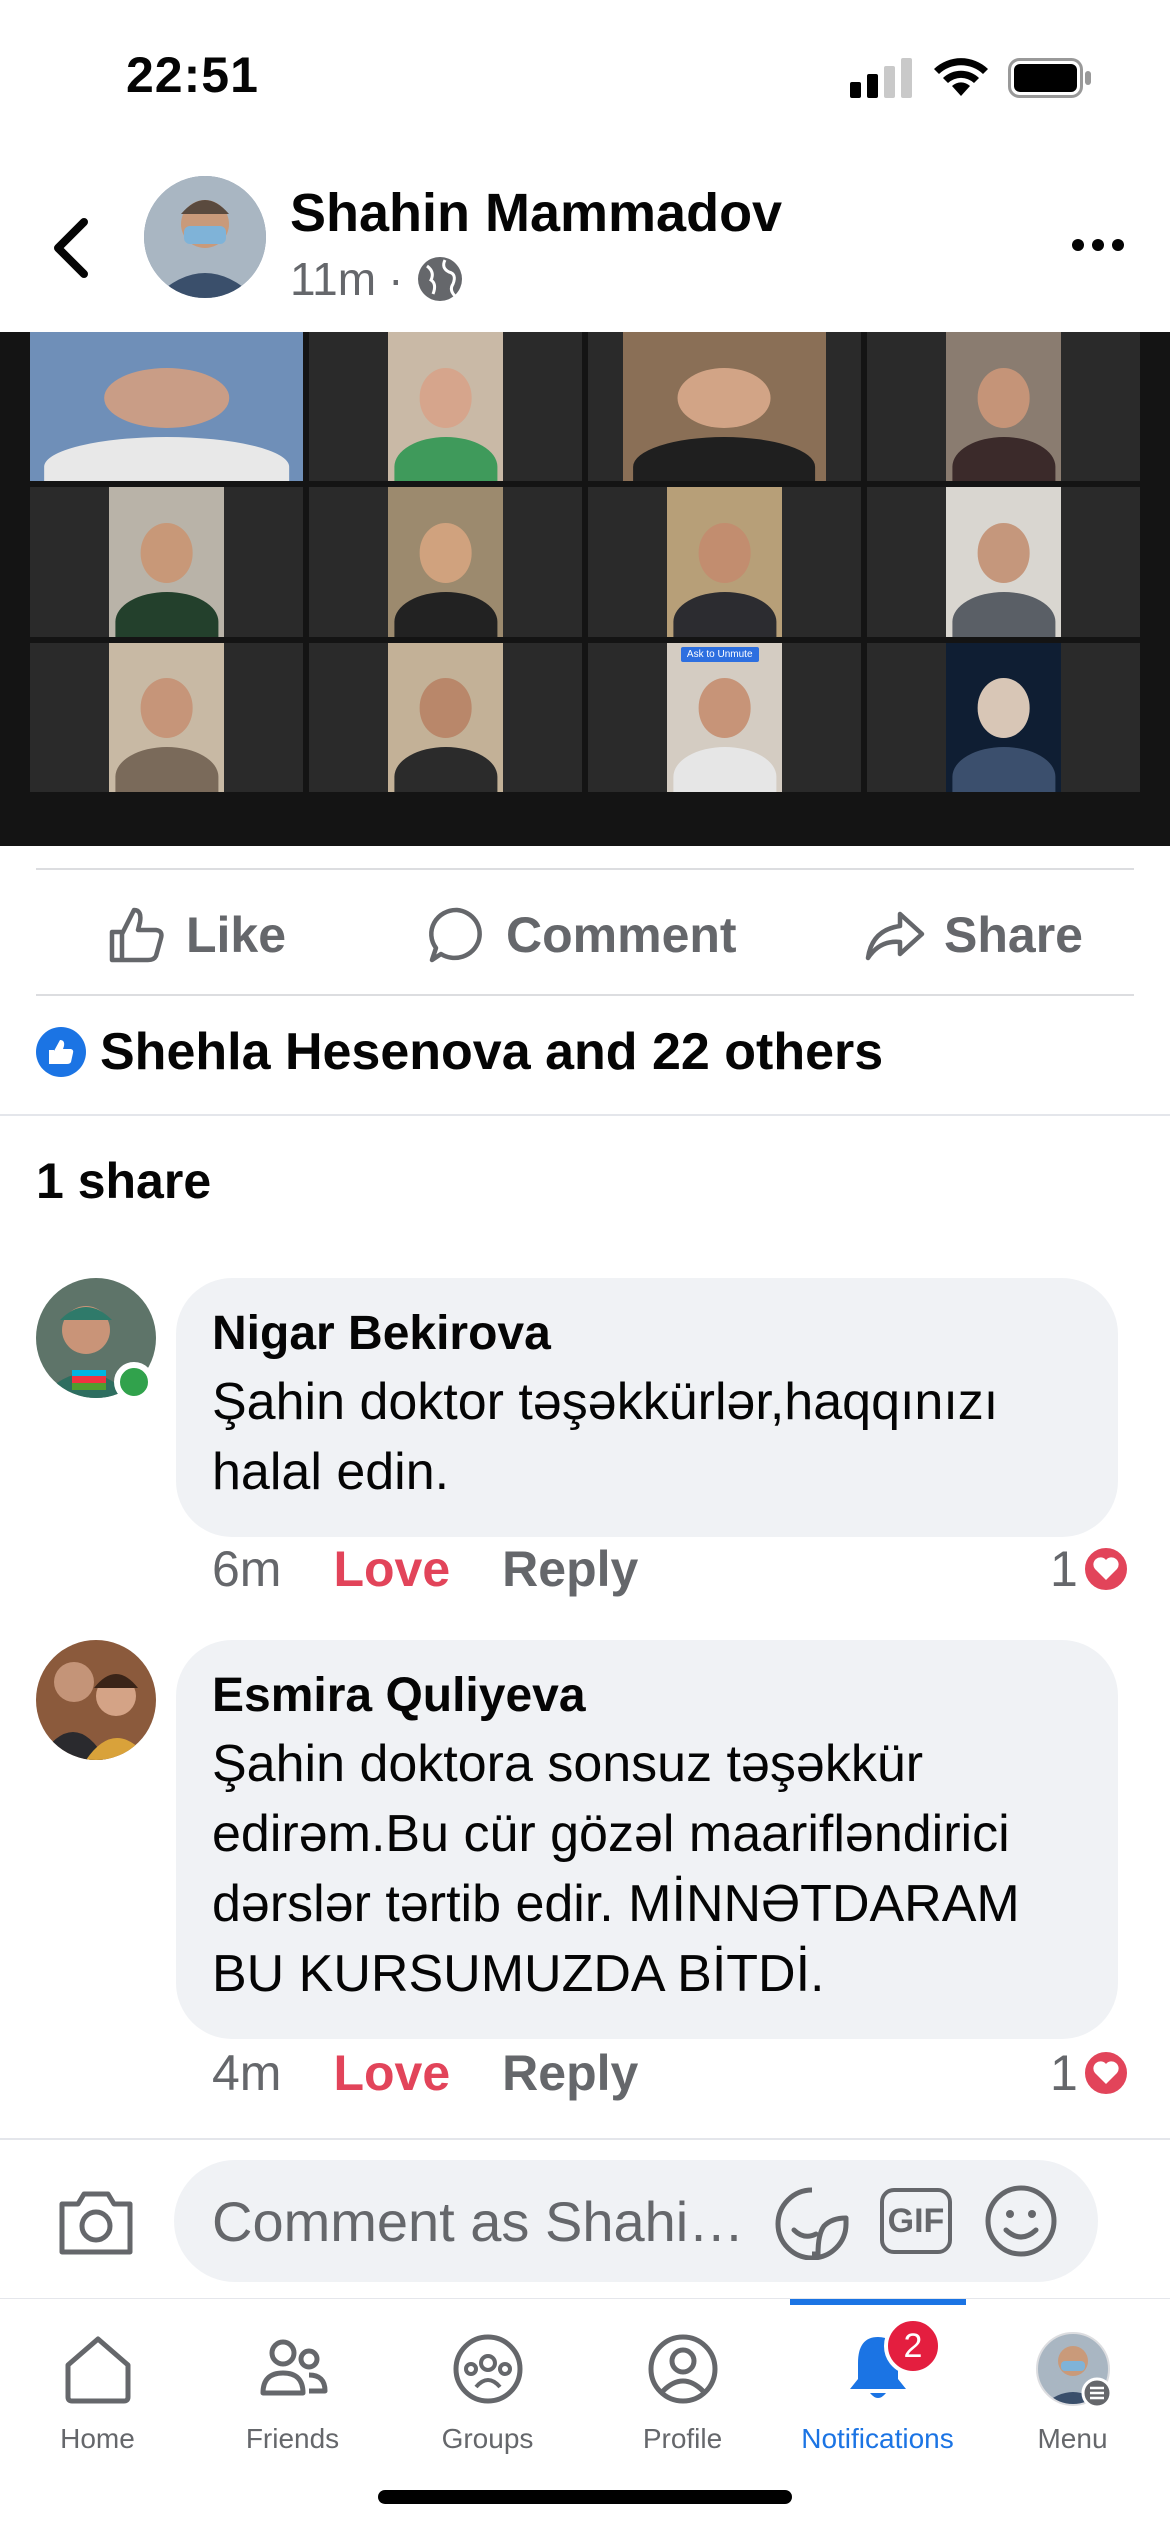  What do you see at coordinates (293, 2367) in the screenshot?
I see `friends-icon` at bounding box center [293, 2367].